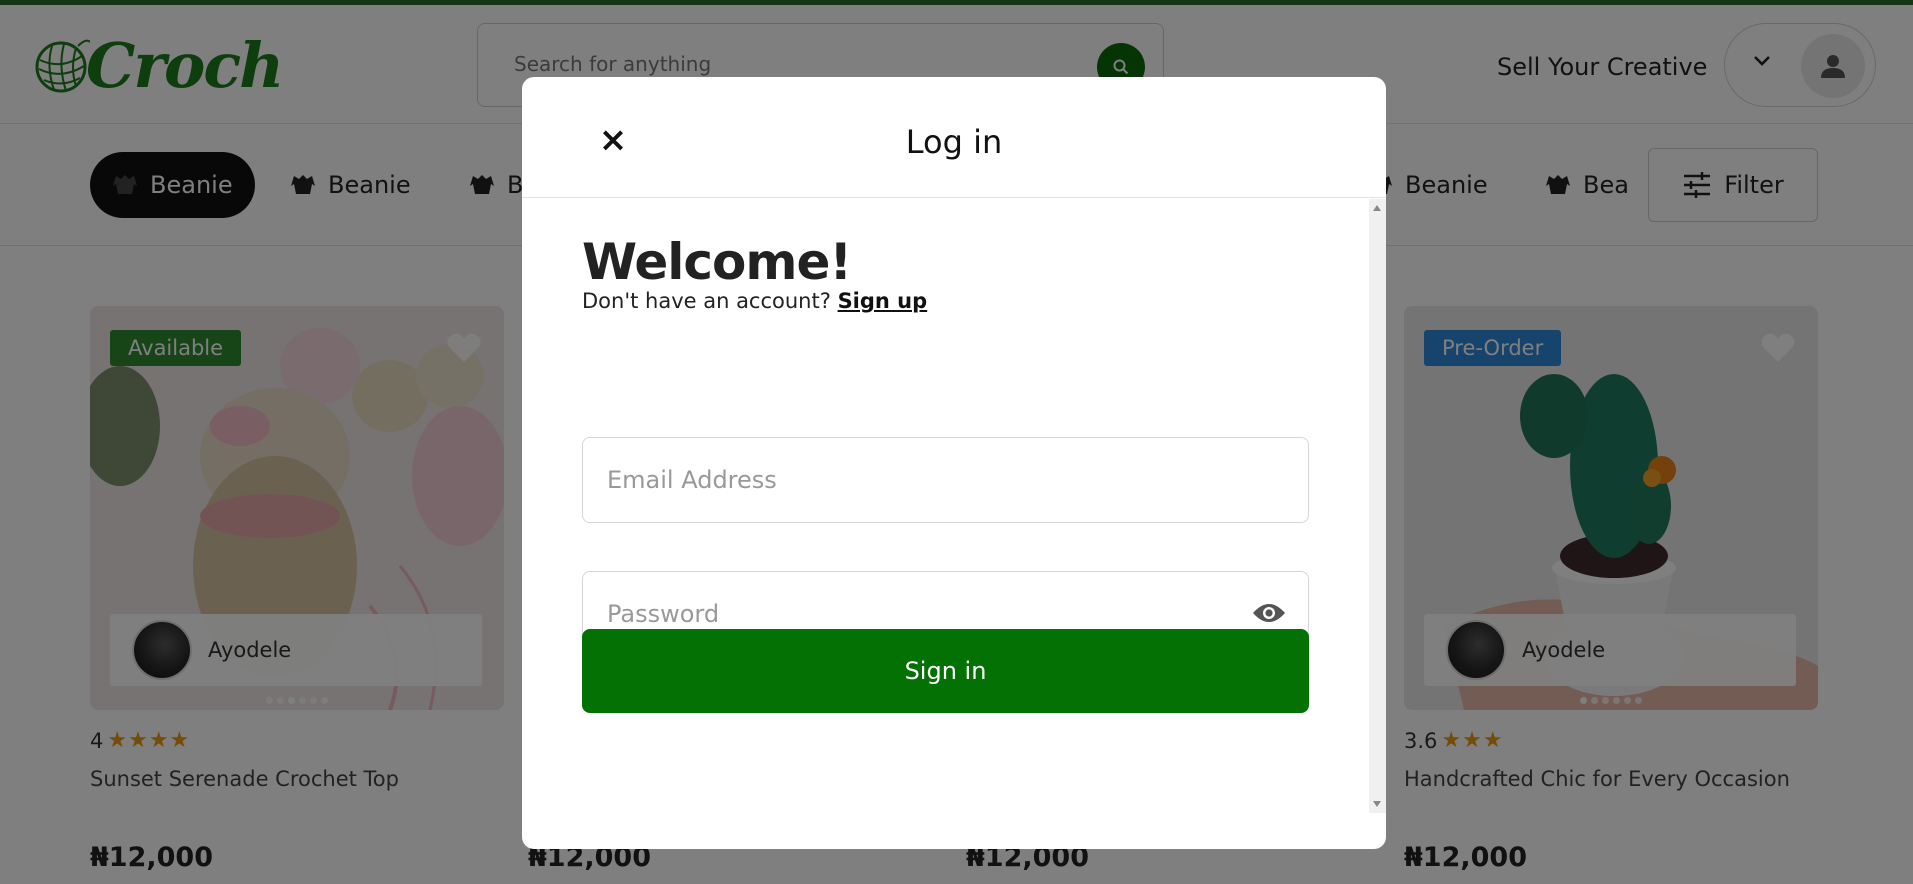 This screenshot has height=884, width=1913. I want to click on email-input, so click(917, 480).